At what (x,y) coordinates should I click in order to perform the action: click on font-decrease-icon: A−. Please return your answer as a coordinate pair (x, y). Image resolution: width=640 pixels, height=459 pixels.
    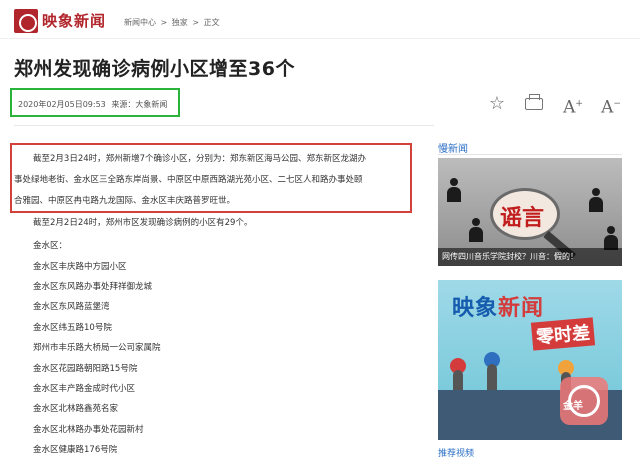
    Looking at the image, I should click on (611, 106).